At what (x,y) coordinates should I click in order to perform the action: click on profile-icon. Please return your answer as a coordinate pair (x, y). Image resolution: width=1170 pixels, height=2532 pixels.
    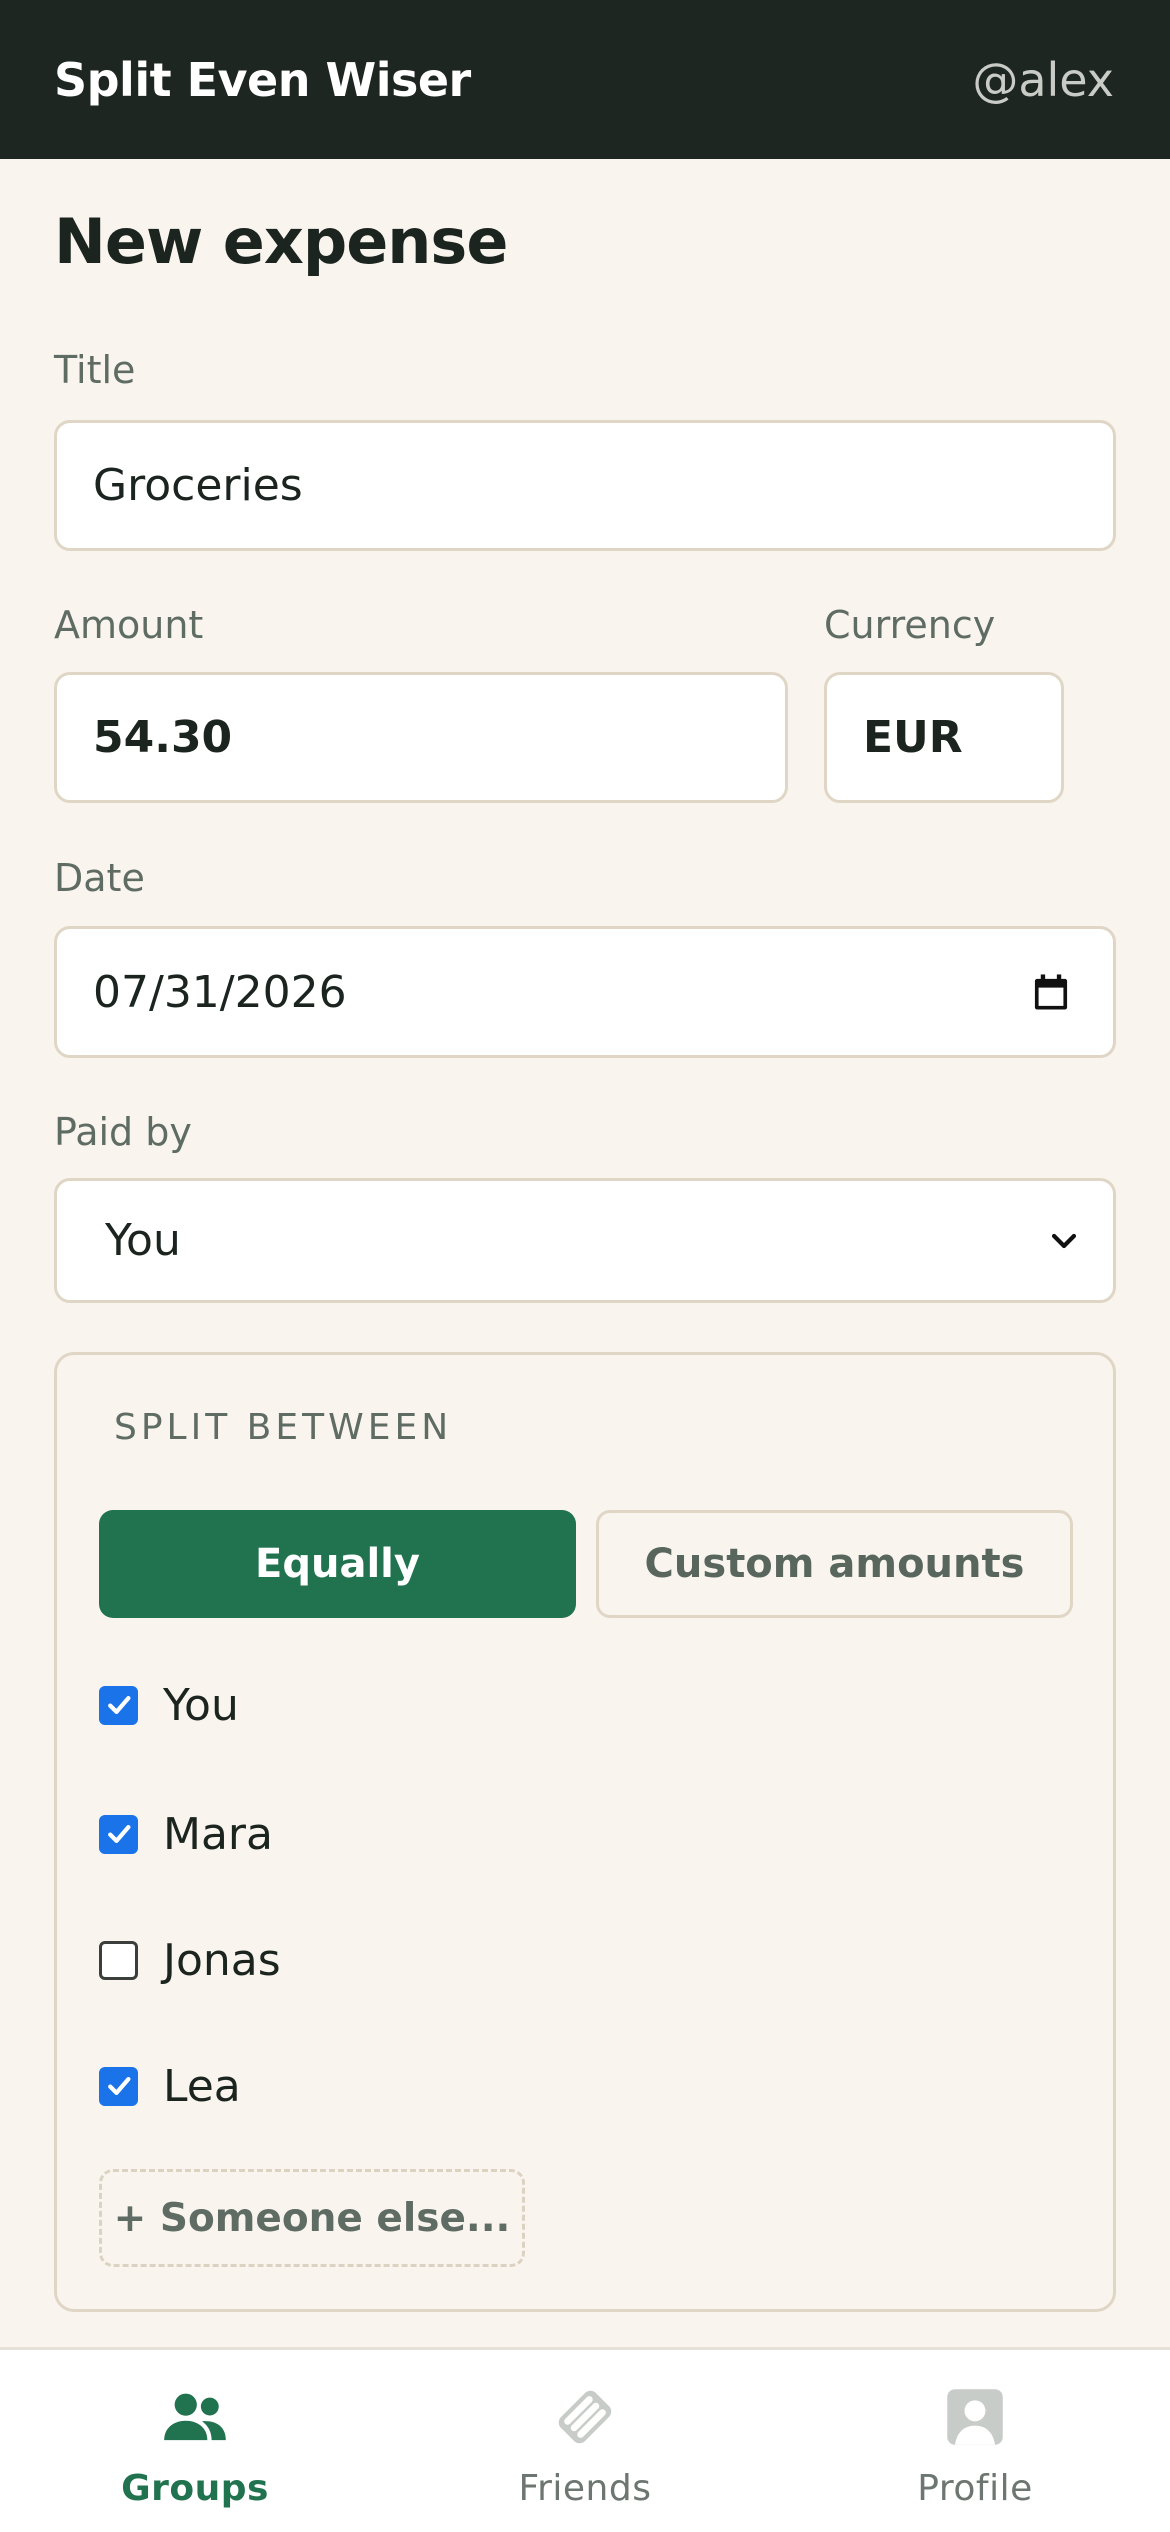
    Looking at the image, I should click on (975, 2417).